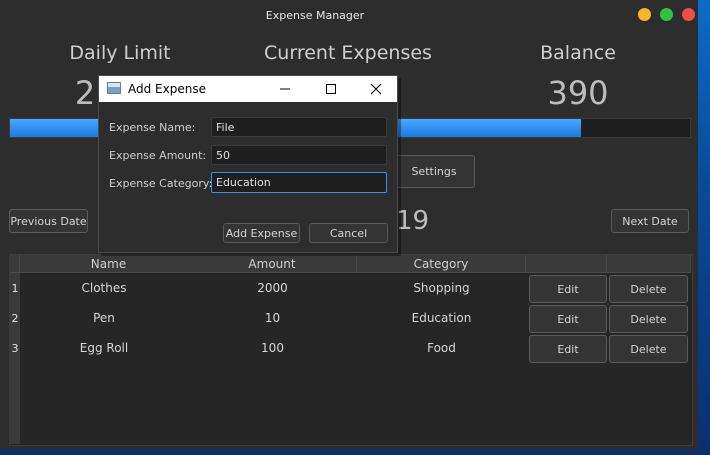 This screenshot has height=455, width=710. I want to click on cell-name: Egg Roll, so click(104, 348).